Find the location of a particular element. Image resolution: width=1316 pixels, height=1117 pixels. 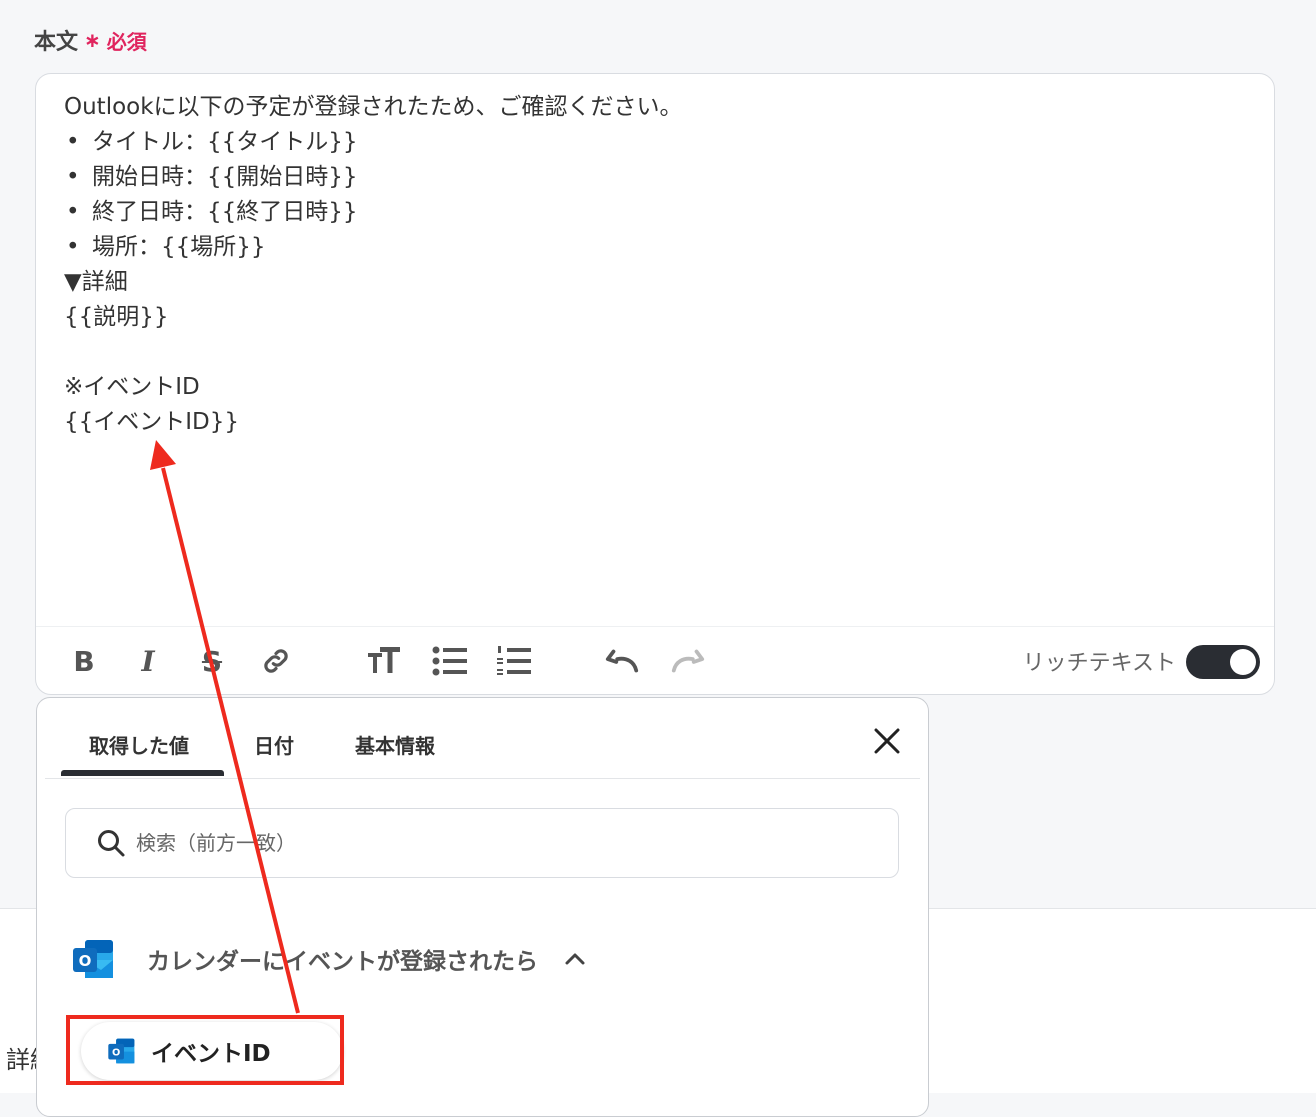

field-label: 本文 ∗ 必須 is located at coordinates (90, 40).